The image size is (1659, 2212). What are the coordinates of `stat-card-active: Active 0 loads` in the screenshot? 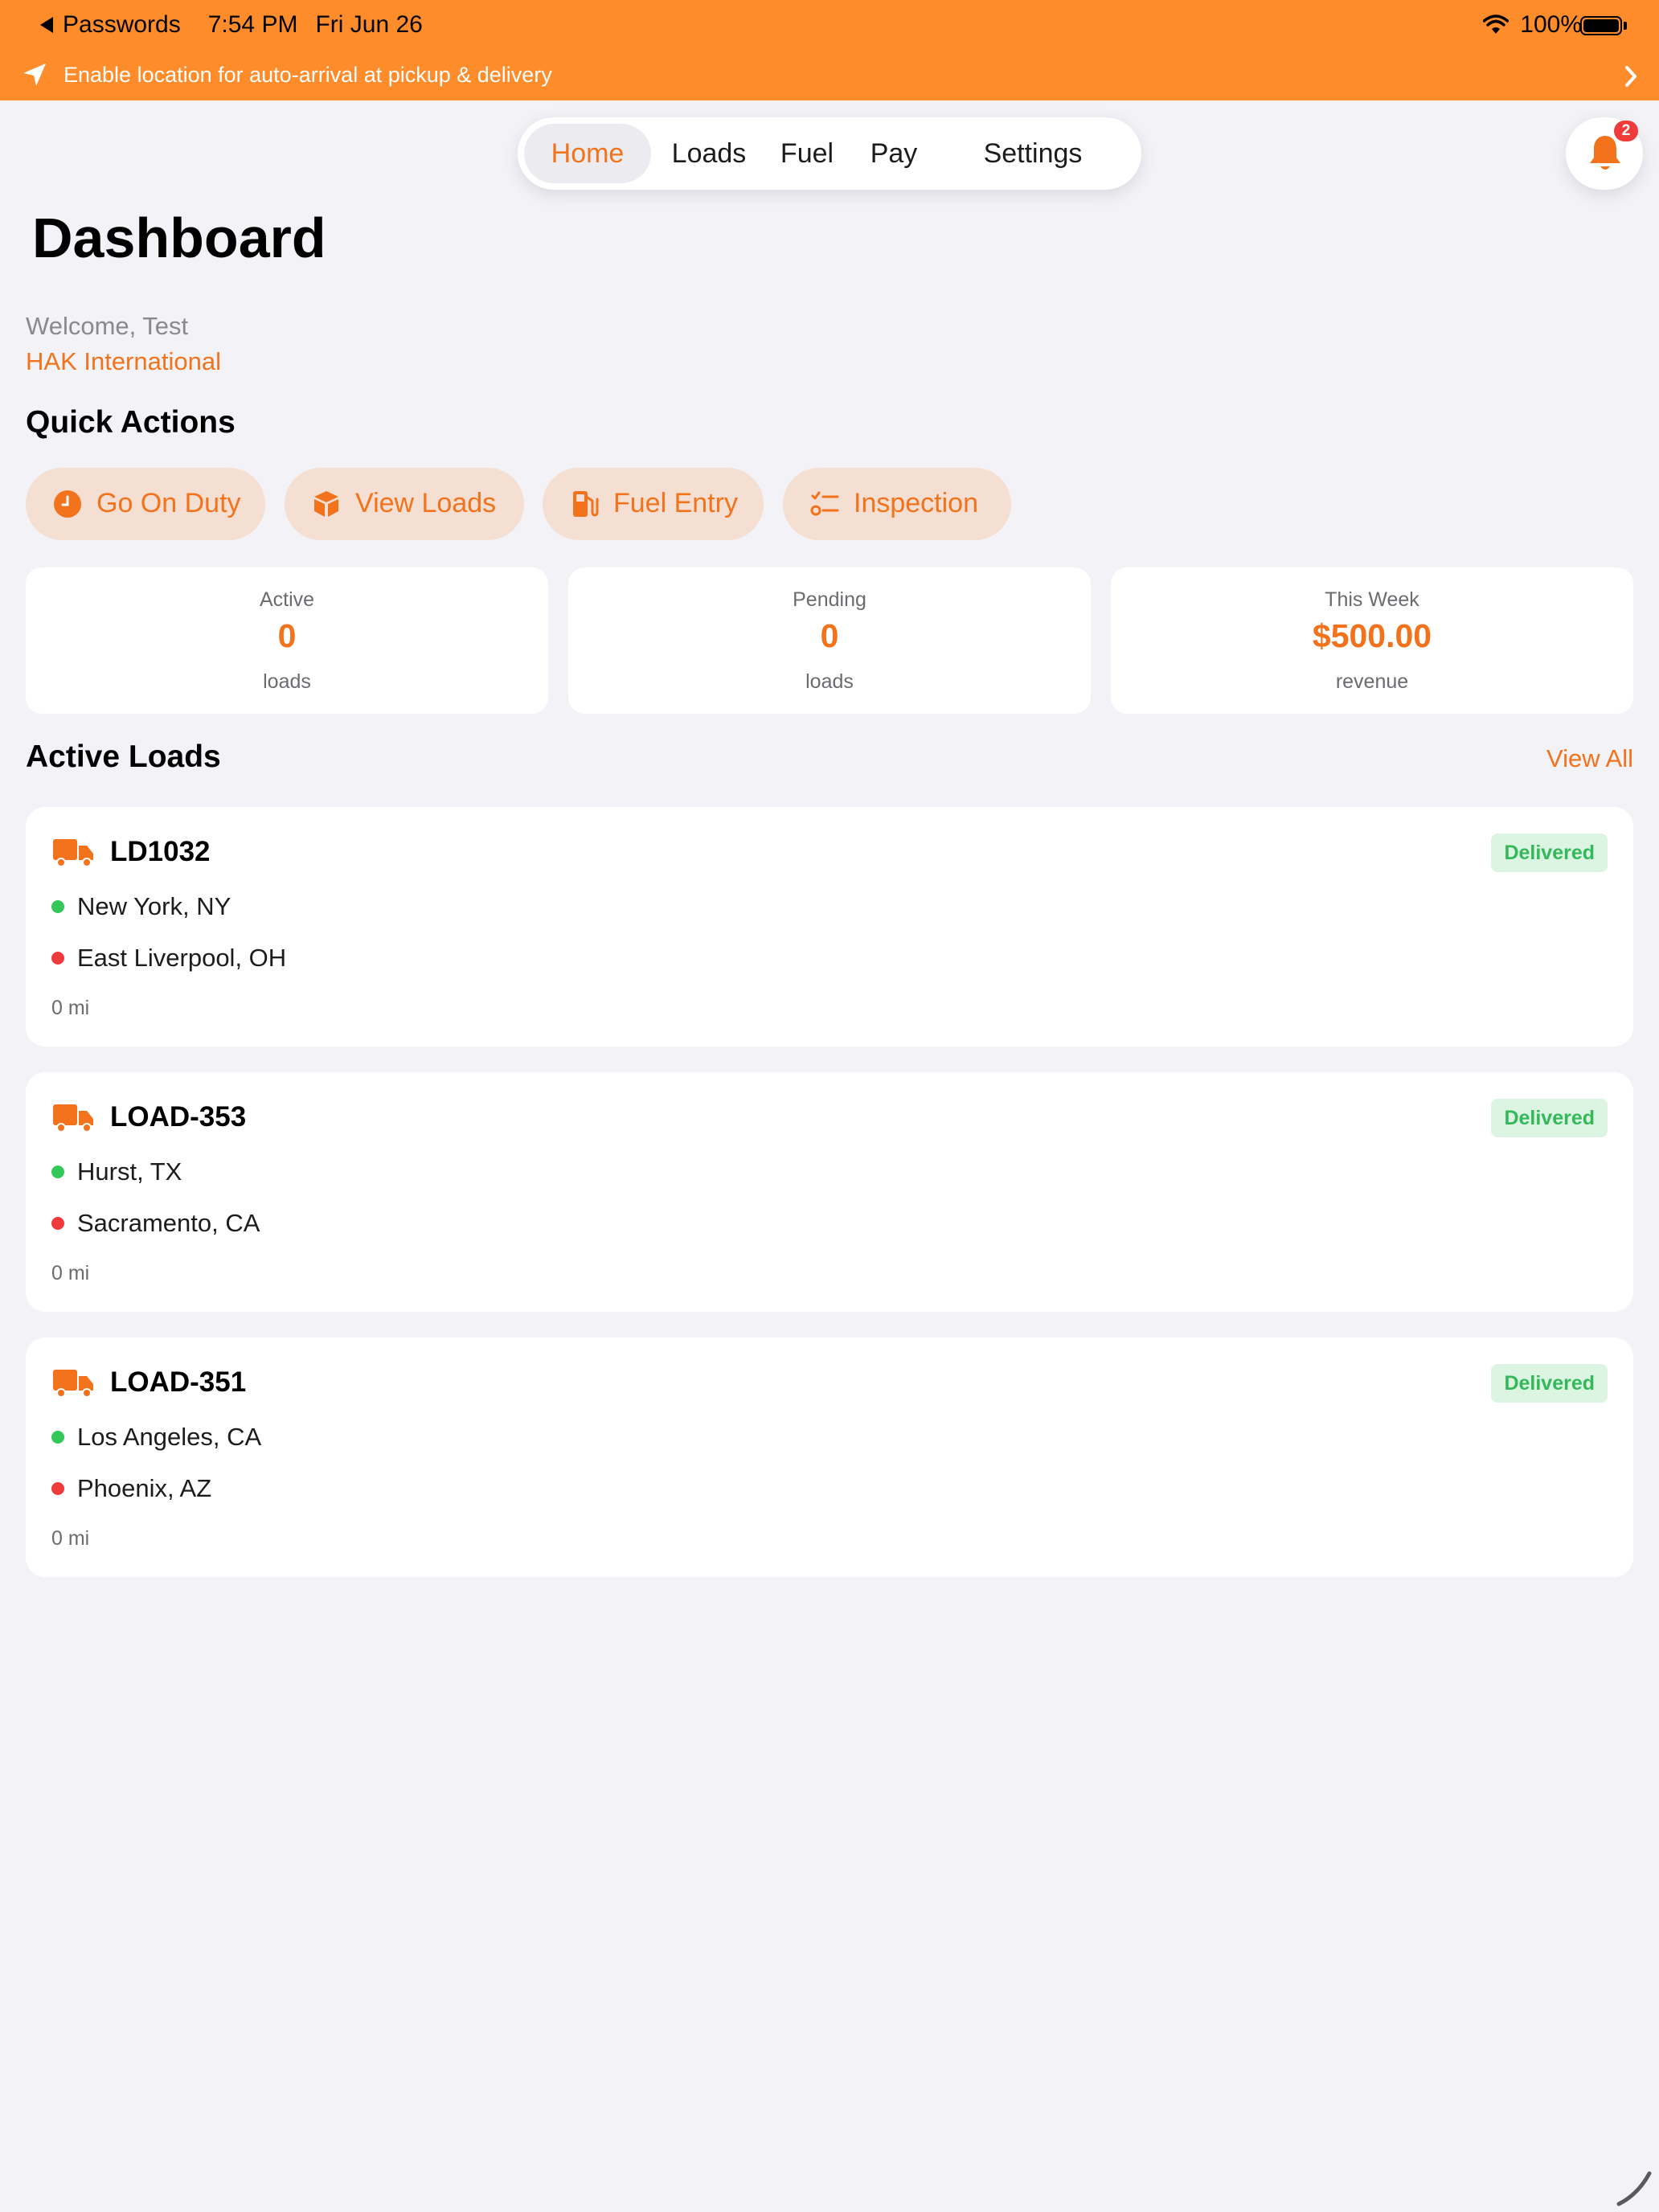 It's located at (287, 640).